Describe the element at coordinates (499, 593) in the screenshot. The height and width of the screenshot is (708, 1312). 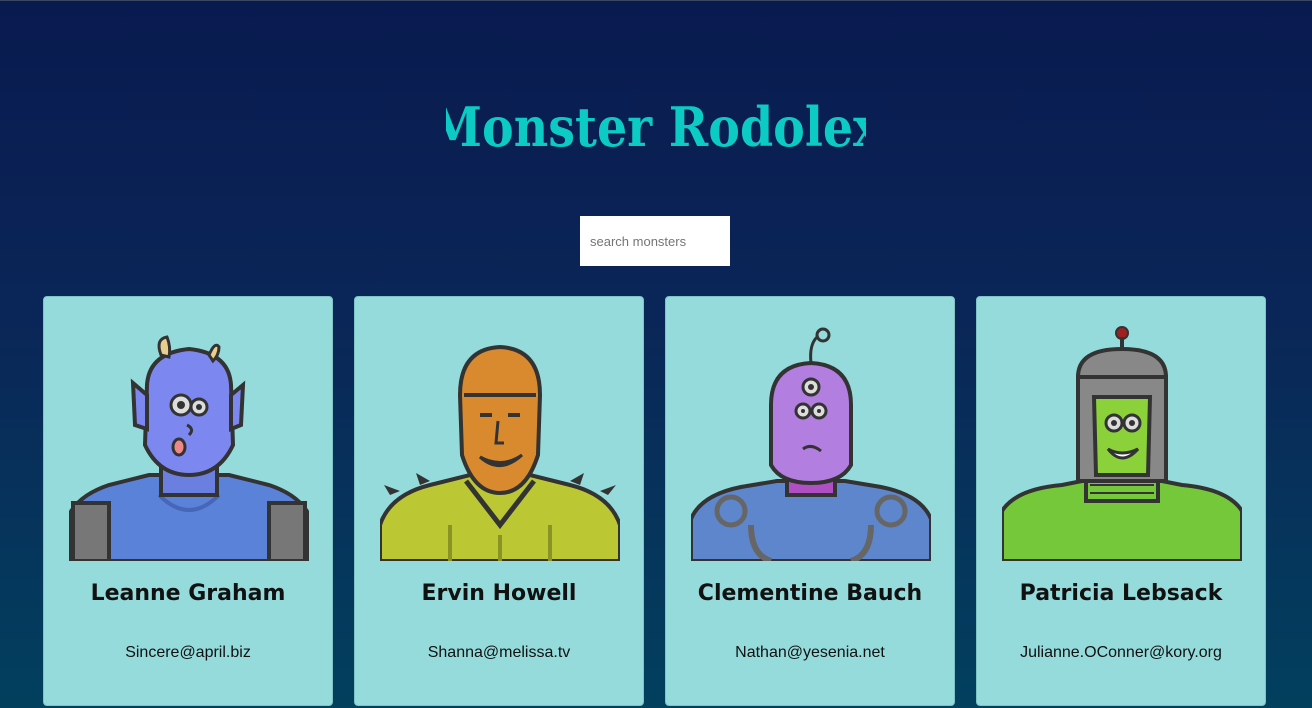
I see `monster-name: Ervin Howell` at that location.